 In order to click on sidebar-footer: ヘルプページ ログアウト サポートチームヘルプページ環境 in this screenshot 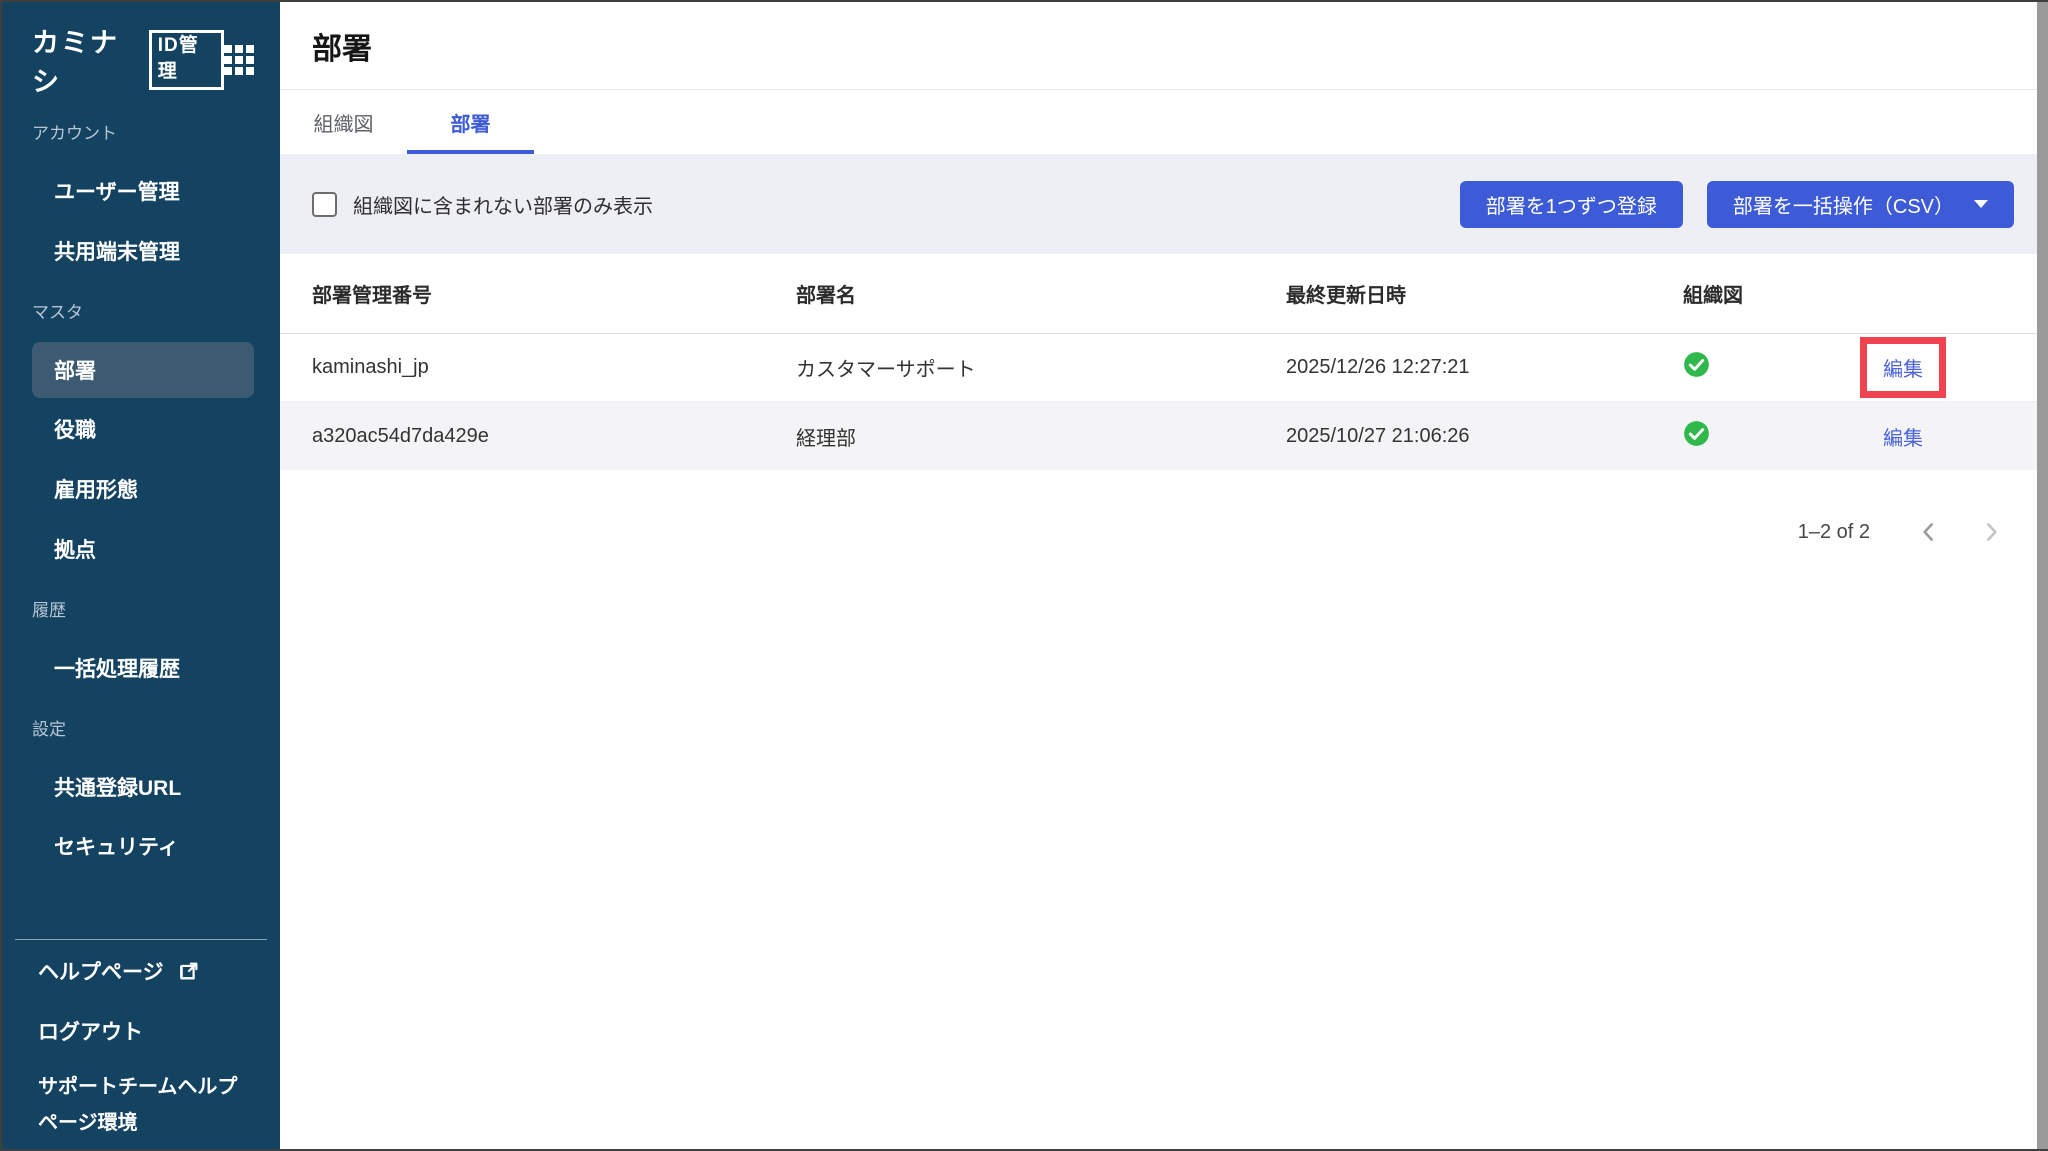, I will do `click(141, 1045)`.